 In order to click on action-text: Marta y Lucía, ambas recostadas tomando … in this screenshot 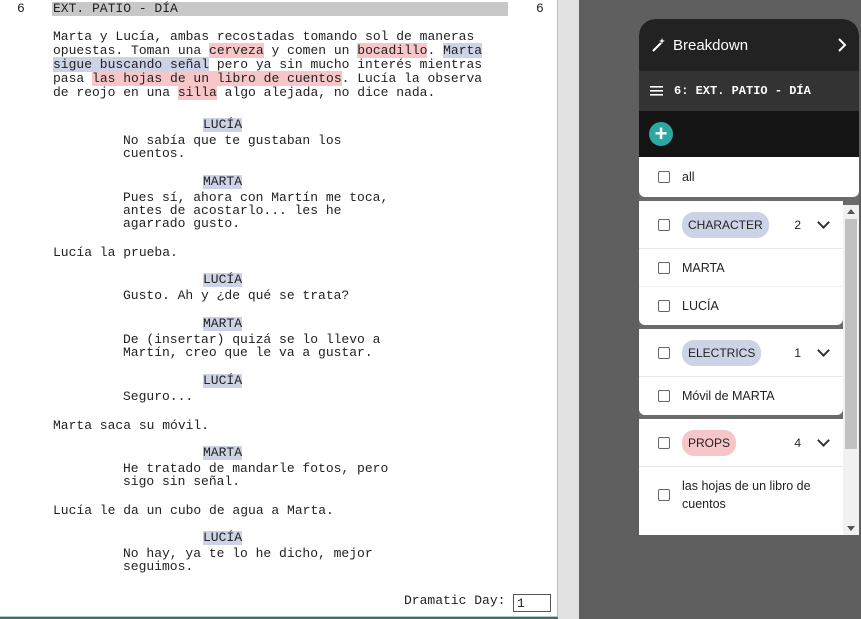, I will do `click(264, 36)`.